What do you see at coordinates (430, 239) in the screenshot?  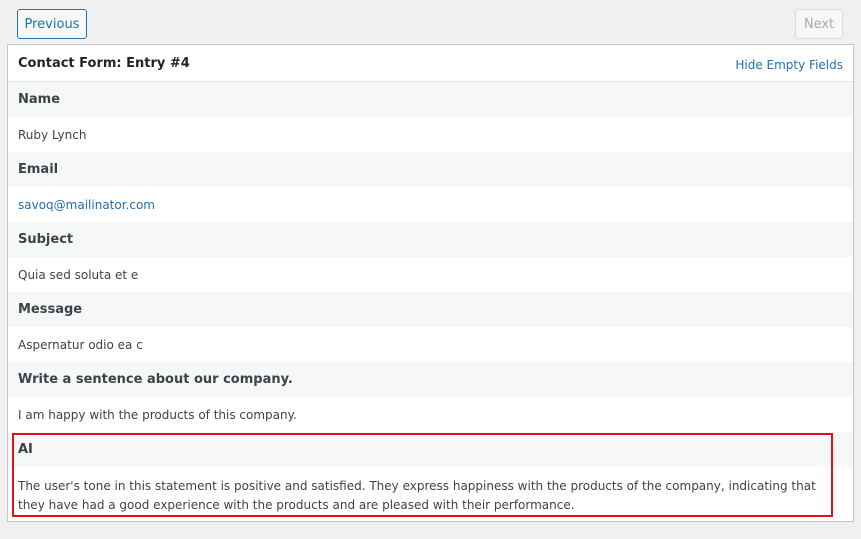 I see `field-label-subject: Subject` at bounding box center [430, 239].